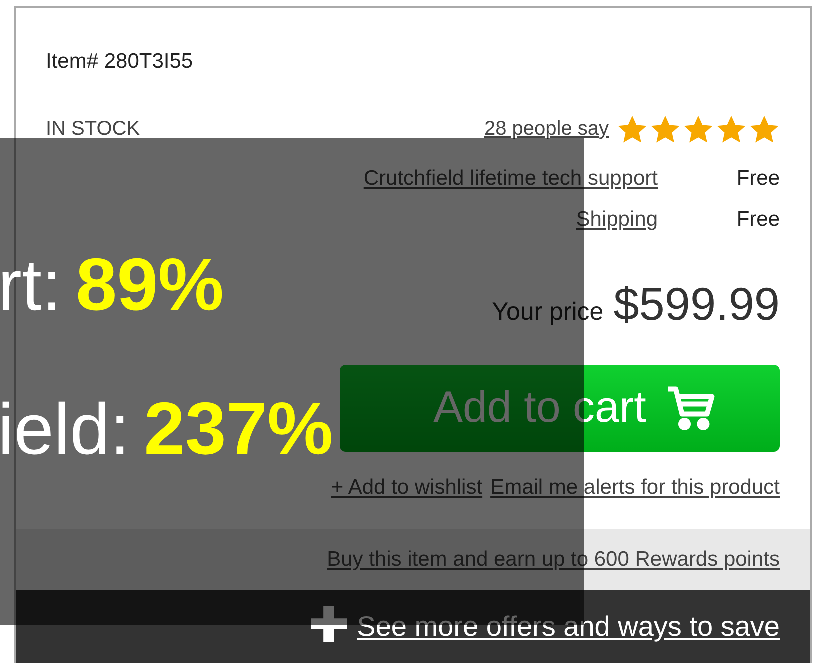 The width and height of the screenshot is (818, 663). I want to click on service-link: Crutchfield lifetime tech support, so click(511, 178).